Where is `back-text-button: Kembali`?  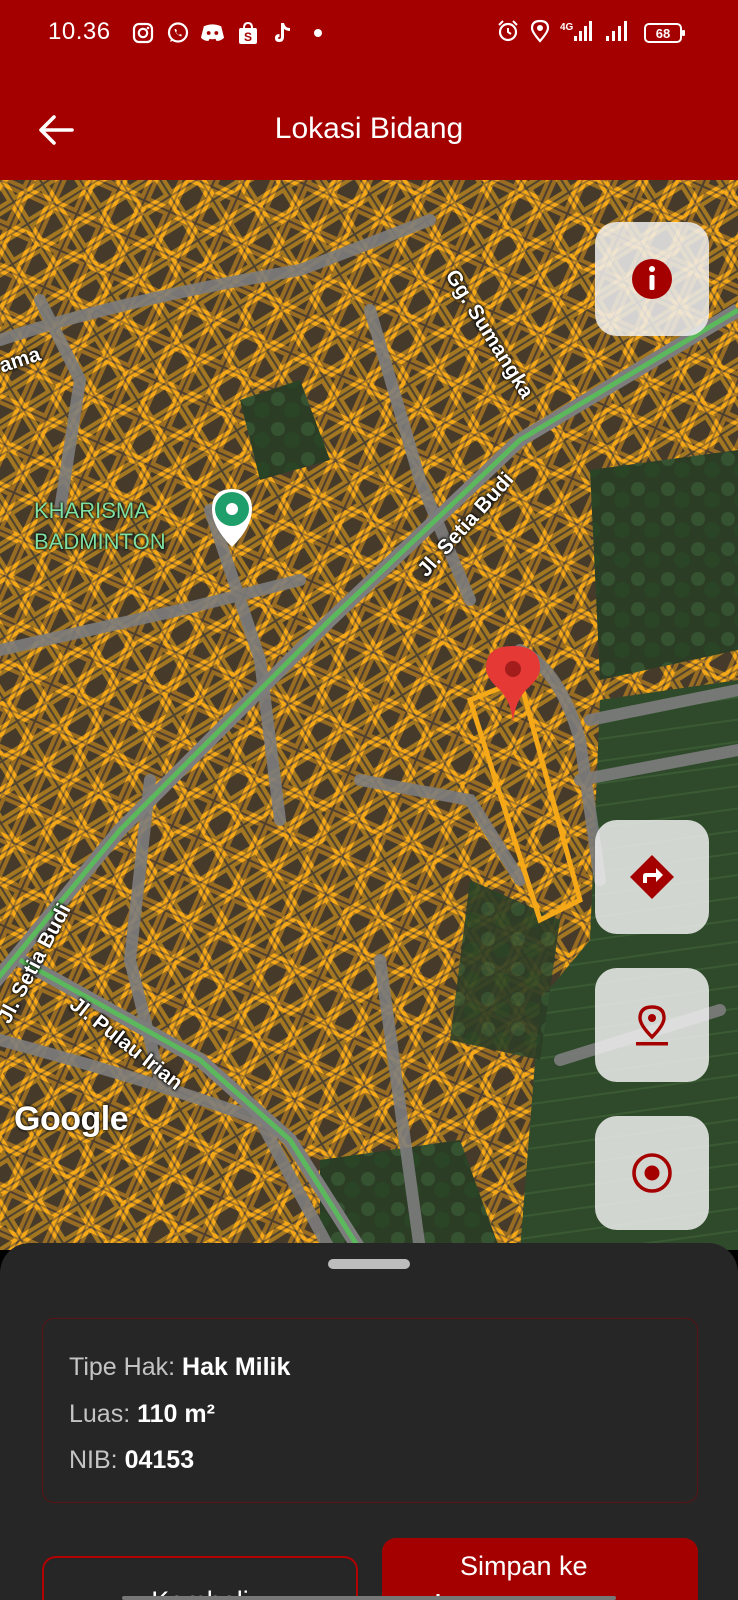
back-text-button: Kembali is located at coordinates (200, 1578).